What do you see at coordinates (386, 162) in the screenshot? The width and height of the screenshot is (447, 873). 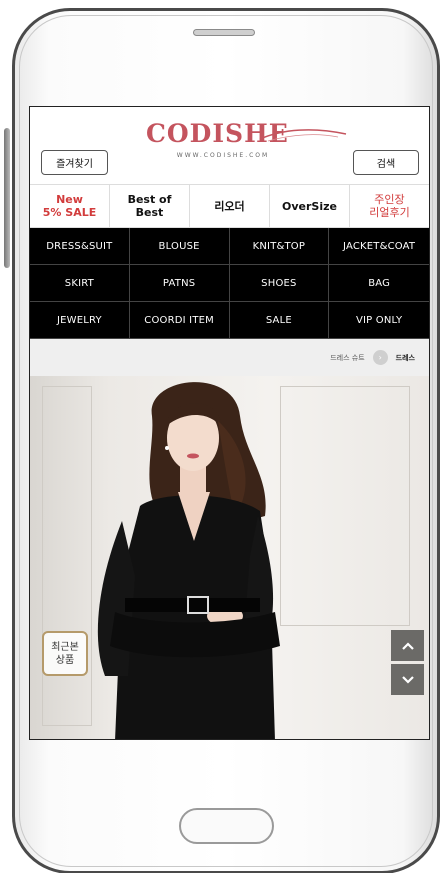 I see `search-button: 검색` at bounding box center [386, 162].